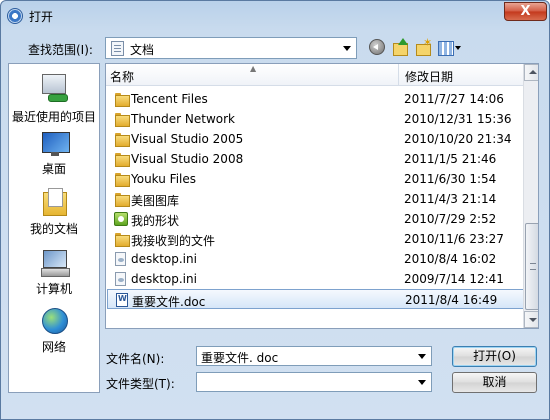 Image resolution: width=550 pixels, height=420 pixels. What do you see at coordinates (398, 75) in the screenshot?
I see `column-divider` at bounding box center [398, 75].